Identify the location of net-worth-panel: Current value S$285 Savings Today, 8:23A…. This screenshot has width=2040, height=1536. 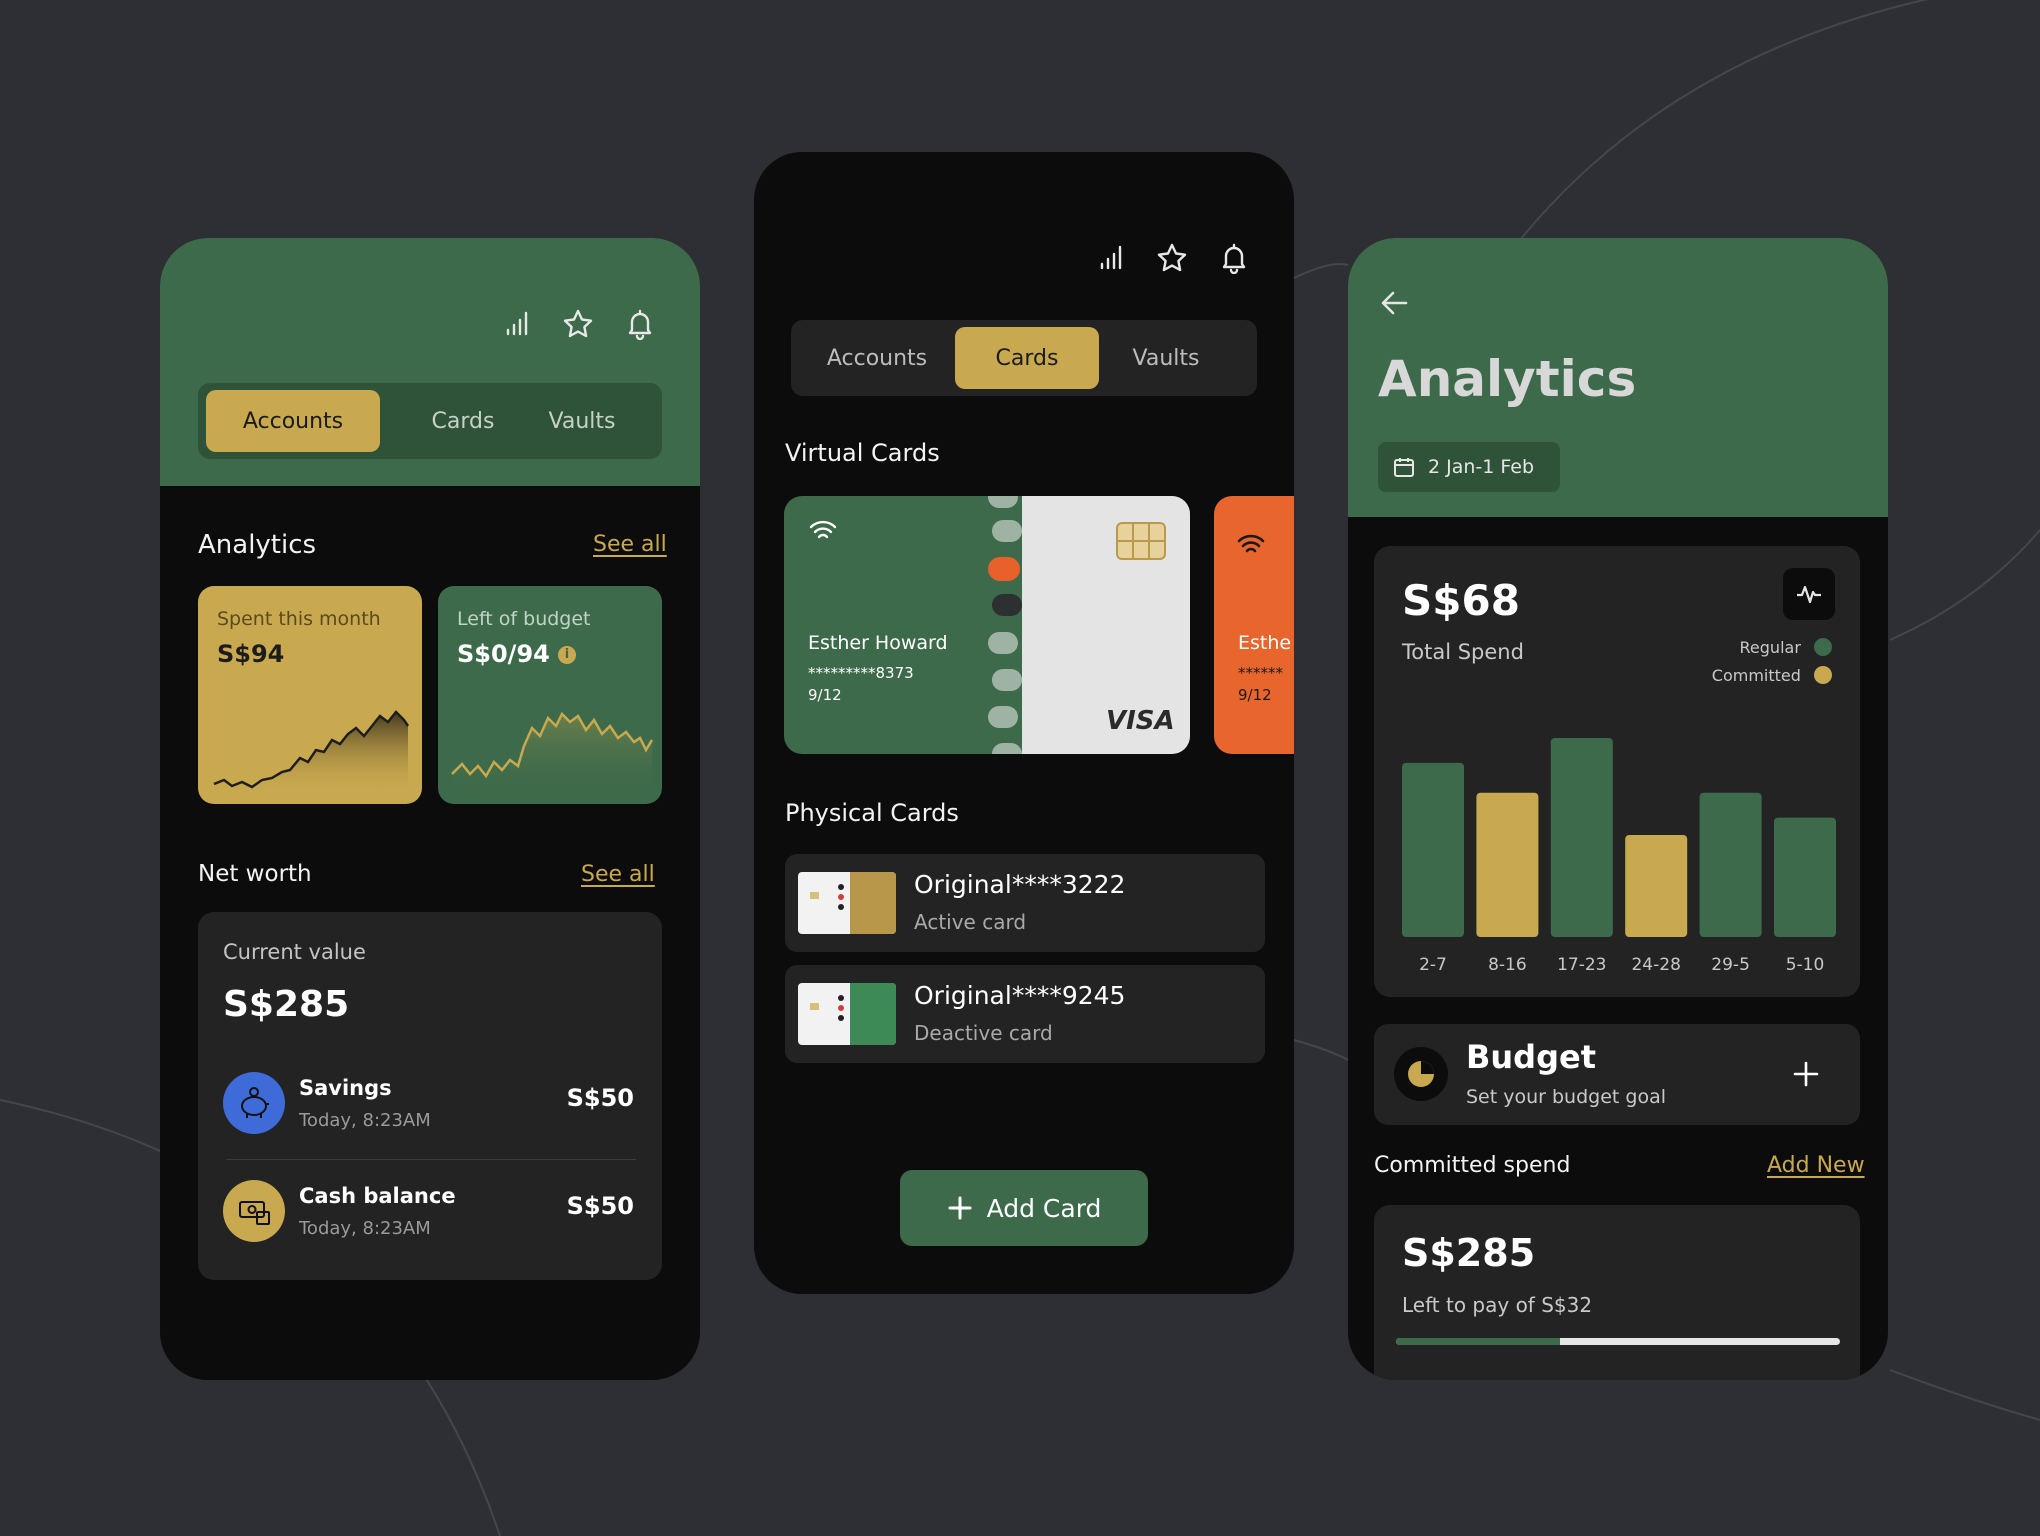
(430, 1096).